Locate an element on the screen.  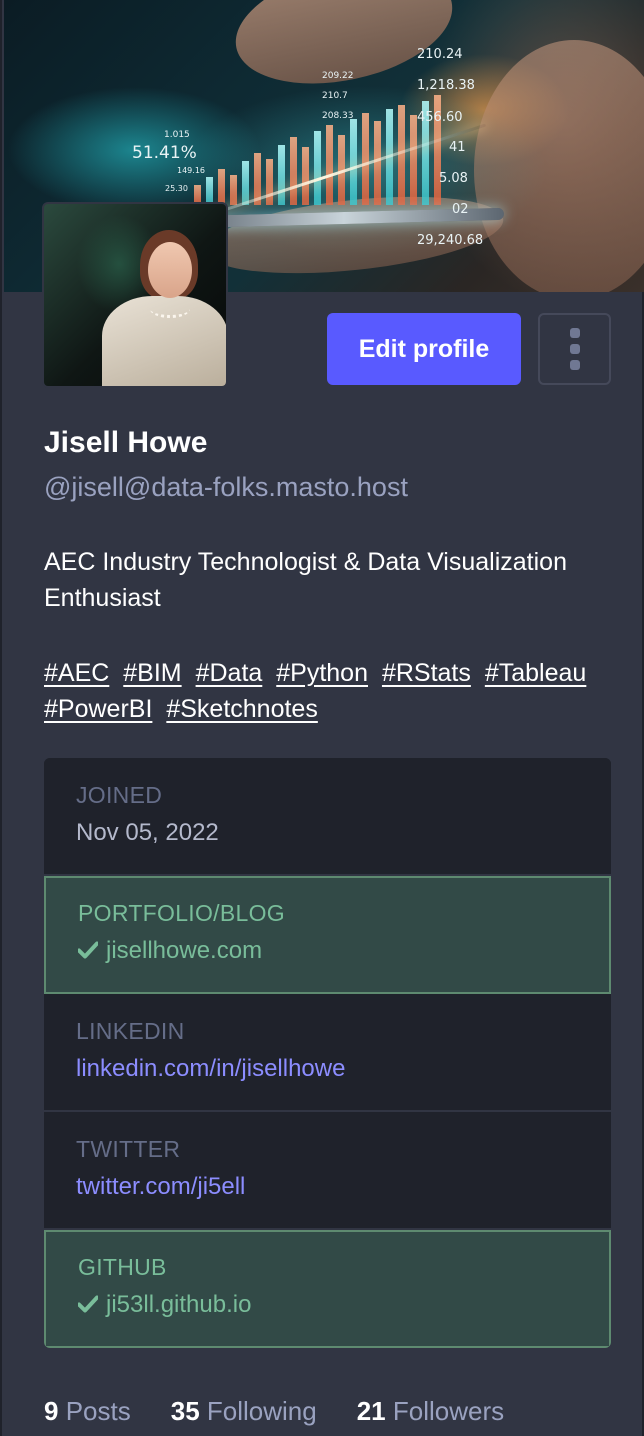
portfolio-link: jisellhowe.com is located at coordinates (184, 950).